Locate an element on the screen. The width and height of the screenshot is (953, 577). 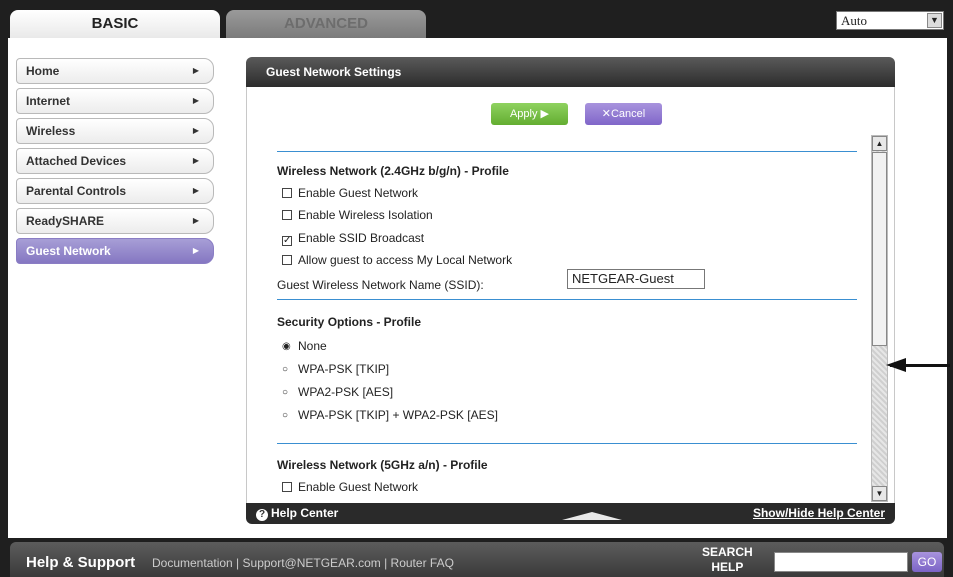
sidebar-item-label: Guest Network is located at coordinates (68, 251).